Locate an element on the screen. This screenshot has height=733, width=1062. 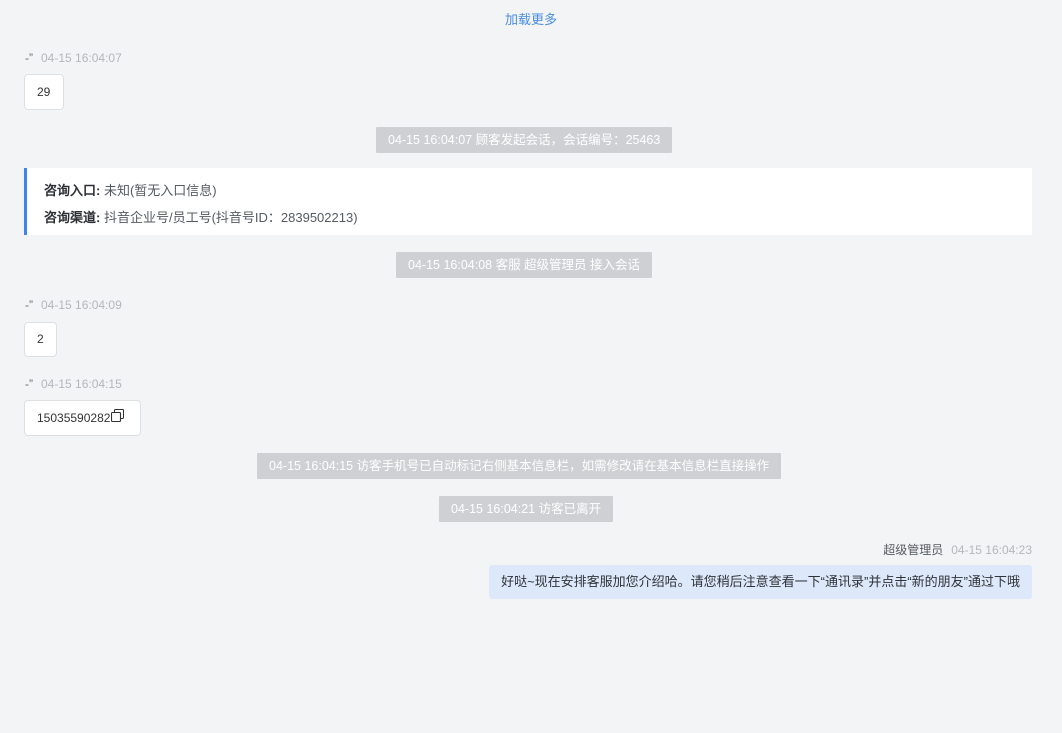
visitor-message-bubble: 29 is located at coordinates (44, 92).